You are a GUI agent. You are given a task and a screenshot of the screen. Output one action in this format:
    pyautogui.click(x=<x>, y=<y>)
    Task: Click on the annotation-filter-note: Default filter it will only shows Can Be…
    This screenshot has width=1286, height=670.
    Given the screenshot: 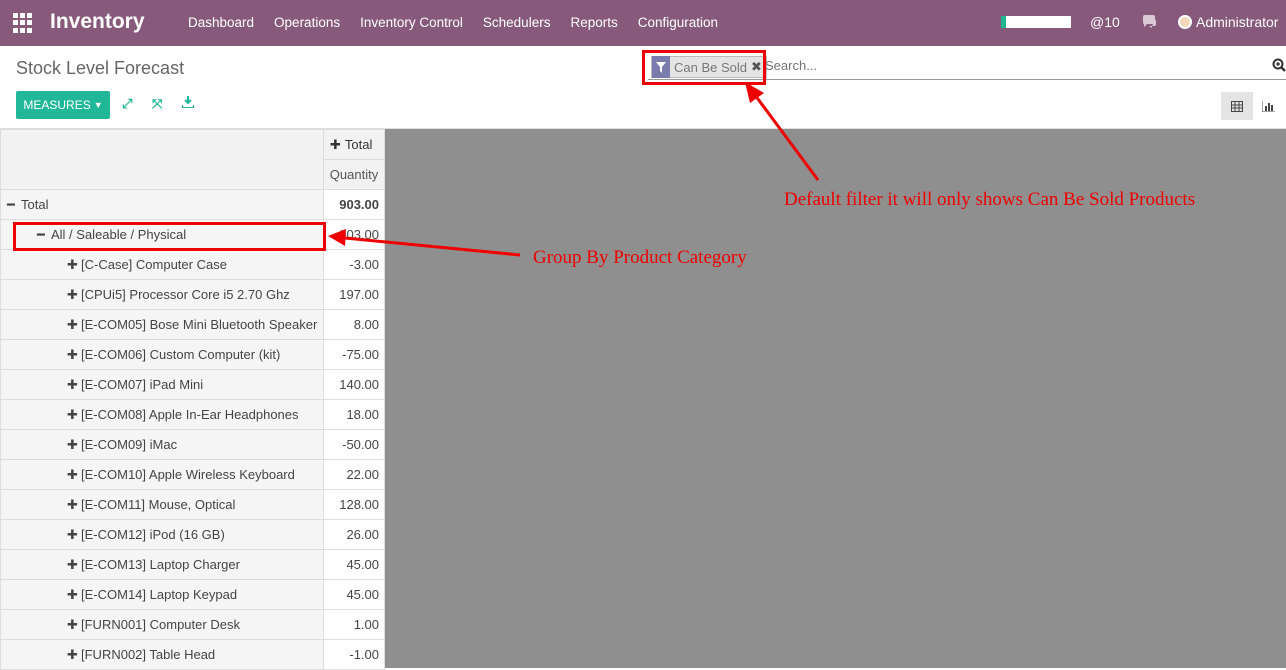 What is the action you would take?
    pyautogui.click(x=990, y=199)
    